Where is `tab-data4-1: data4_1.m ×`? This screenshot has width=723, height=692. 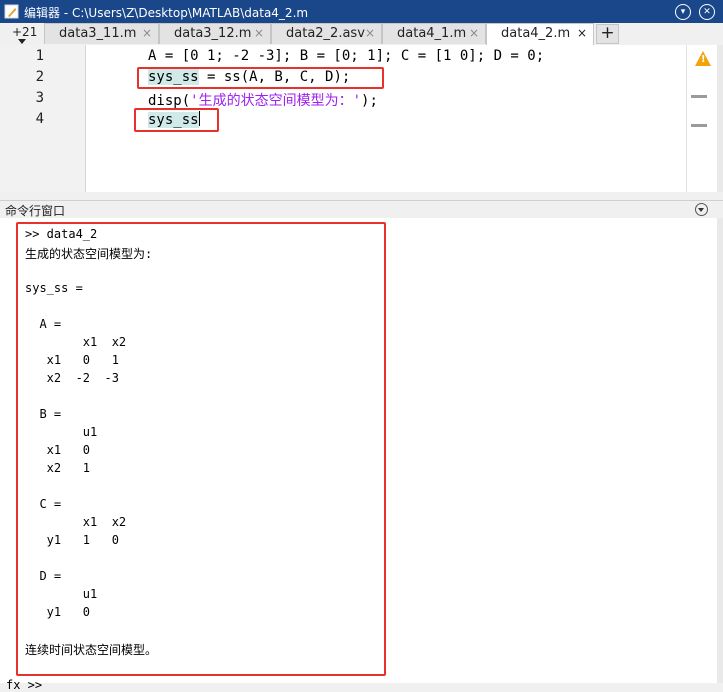
tab-data4-1: data4_1.m × is located at coordinates (434, 33).